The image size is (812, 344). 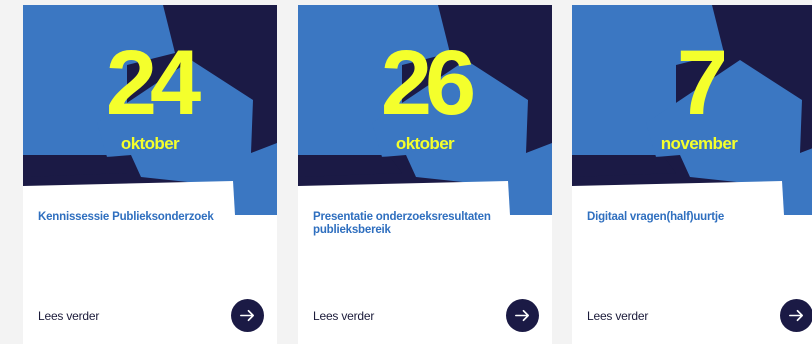 What do you see at coordinates (153, 83) in the screenshot?
I see `event-day: 24` at bounding box center [153, 83].